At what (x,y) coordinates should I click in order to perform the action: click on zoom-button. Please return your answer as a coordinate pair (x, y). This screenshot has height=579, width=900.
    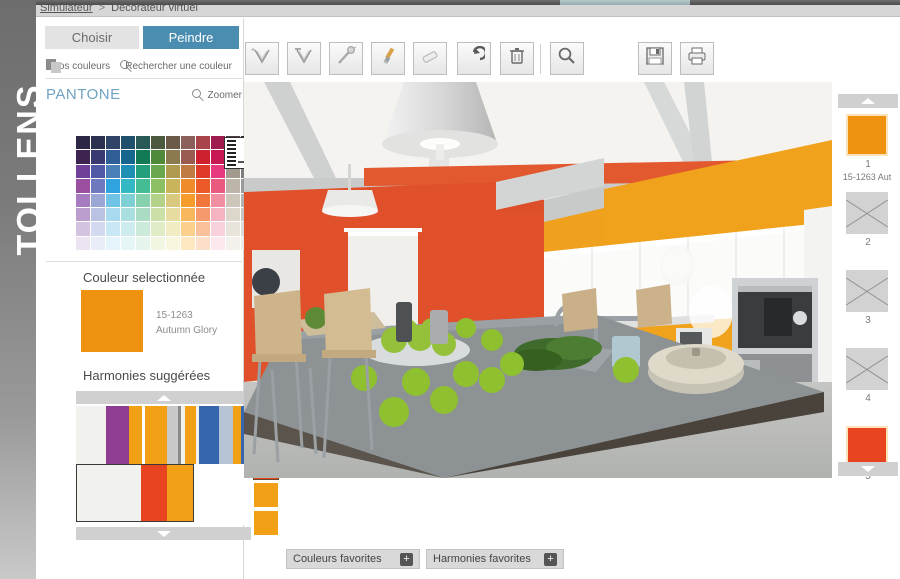
    Looking at the image, I should click on (567, 58).